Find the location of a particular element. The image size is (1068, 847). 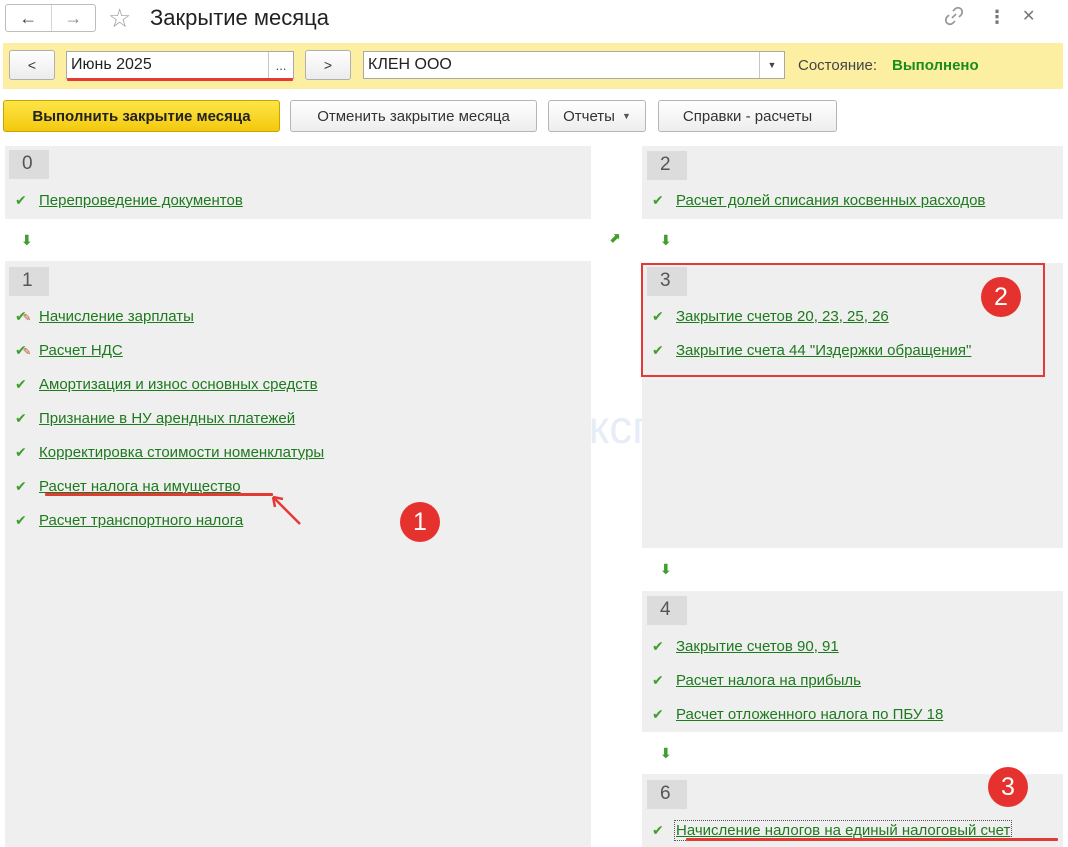

list-item: ✔ Амортизация и износ основных средств is located at coordinates (161, 384).